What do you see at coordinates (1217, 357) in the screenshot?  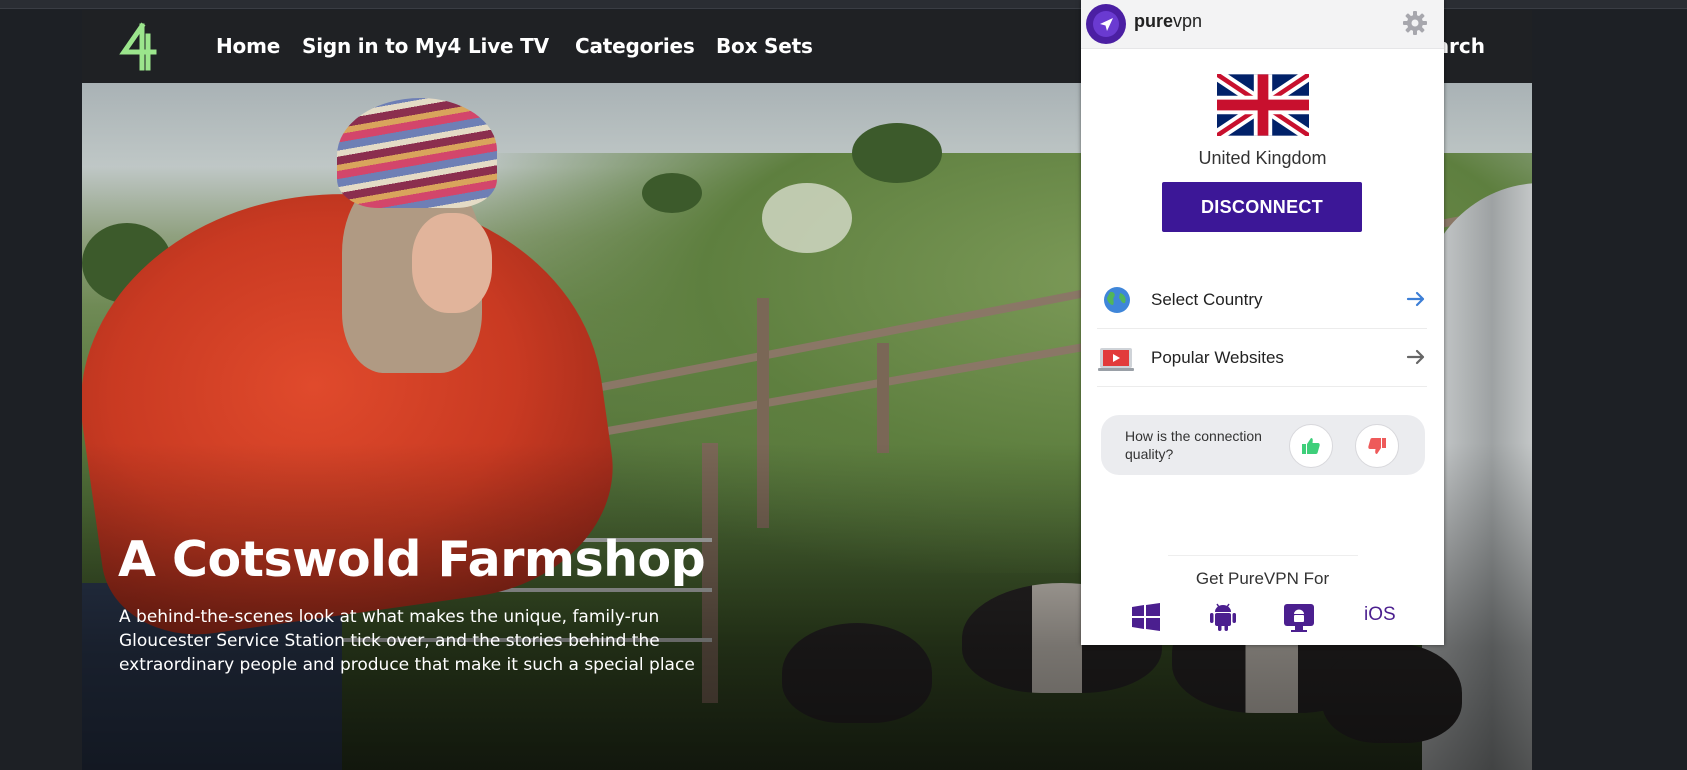 I see `popular-websites-label: Popular Websites` at bounding box center [1217, 357].